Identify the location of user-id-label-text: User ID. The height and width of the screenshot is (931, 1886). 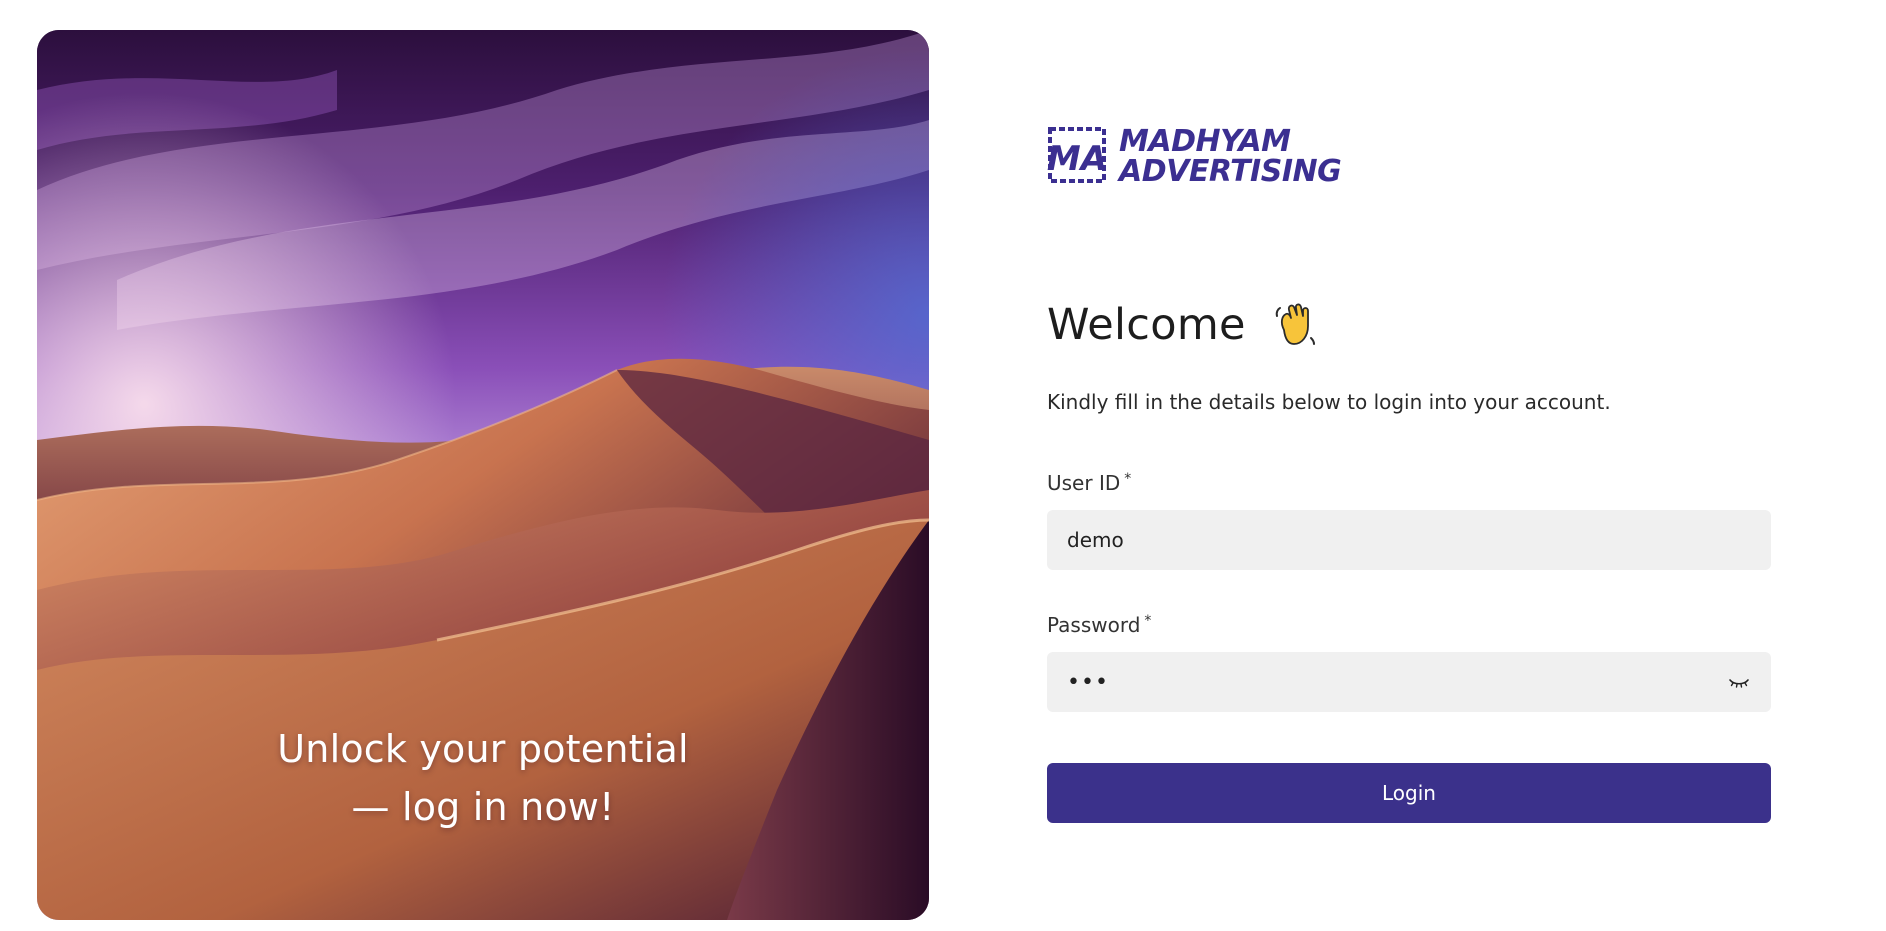
(1084, 483).